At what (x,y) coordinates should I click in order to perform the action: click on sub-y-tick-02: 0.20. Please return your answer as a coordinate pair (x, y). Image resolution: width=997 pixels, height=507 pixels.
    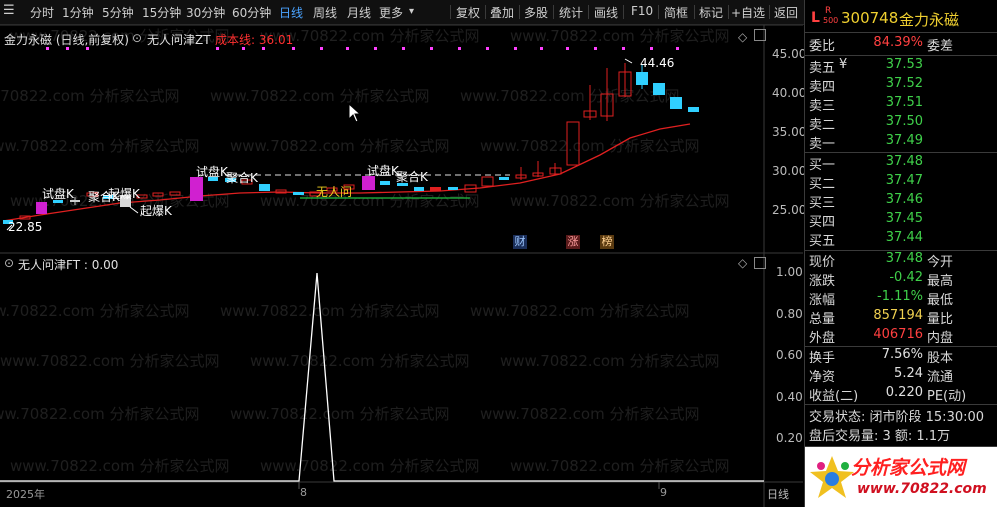
    Looking at the image, I should click on (789, 438).